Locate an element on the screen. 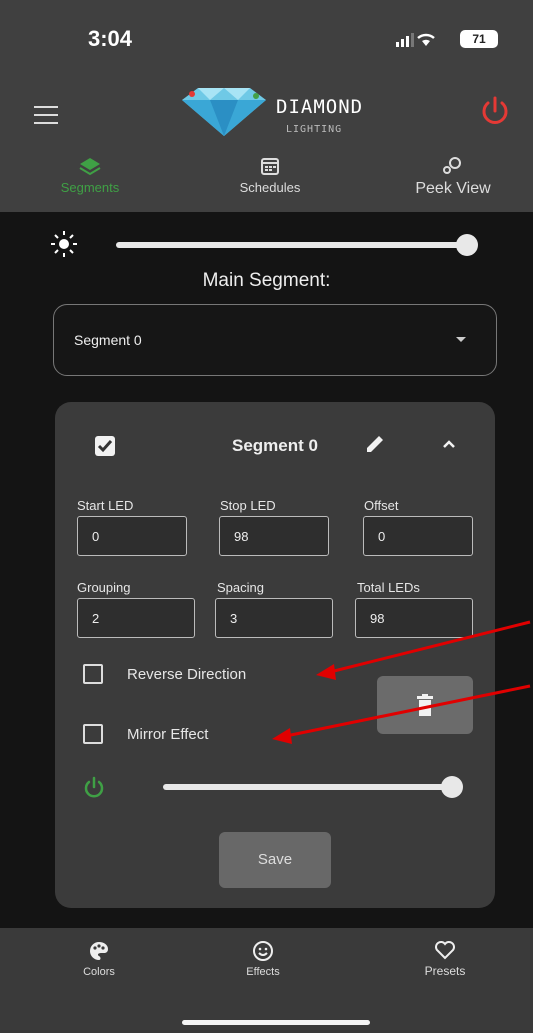 The height and width of the screenshot is (1033, 533). nav-presets: Presets is located at coordinates (445, 959).